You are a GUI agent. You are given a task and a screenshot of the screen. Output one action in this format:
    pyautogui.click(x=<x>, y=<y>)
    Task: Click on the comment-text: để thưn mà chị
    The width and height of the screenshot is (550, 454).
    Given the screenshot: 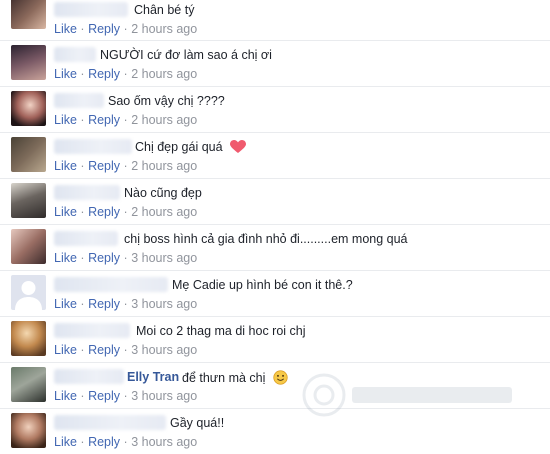 What is the action you would take?
    pyautogui.click(x=235, y=377)
    